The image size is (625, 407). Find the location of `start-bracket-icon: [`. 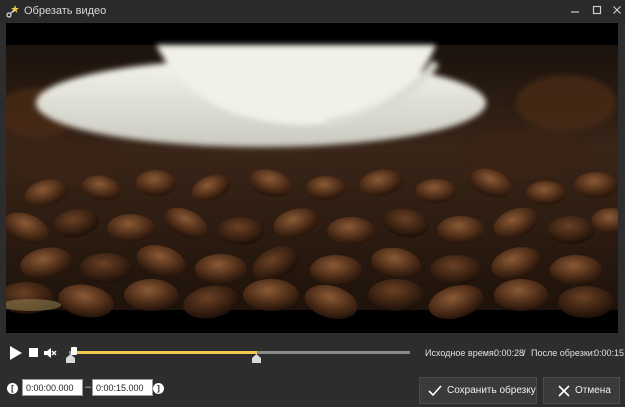

start-bracket-icon: [ is located at coordinates (12, 388).